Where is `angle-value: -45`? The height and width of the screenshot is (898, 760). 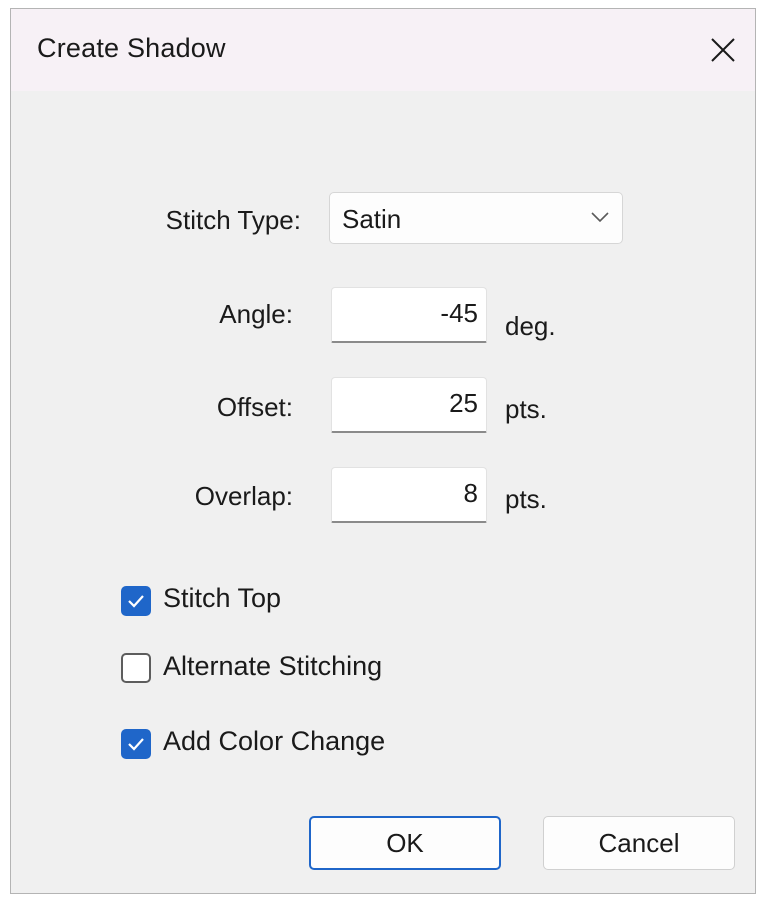
angle-value: -45 is located at coordinates (459, 313).